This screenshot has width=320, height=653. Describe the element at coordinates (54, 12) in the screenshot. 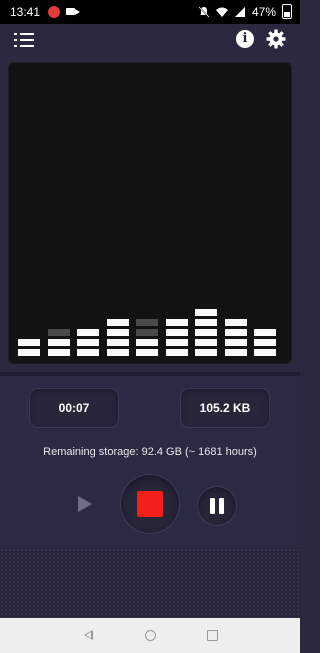

I see `record-notification-icon` at that location.